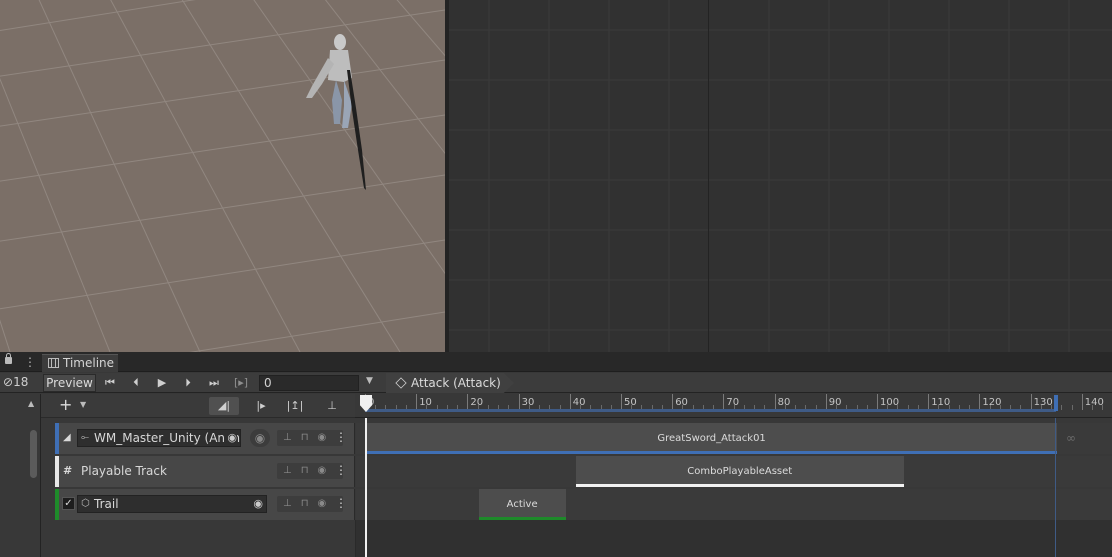 The width and height of the screenshot is (1112, 557). Describe the element at coordinates (136, 383) in the screenshot. I see `previous-frame-icon: ⏴` at that location.